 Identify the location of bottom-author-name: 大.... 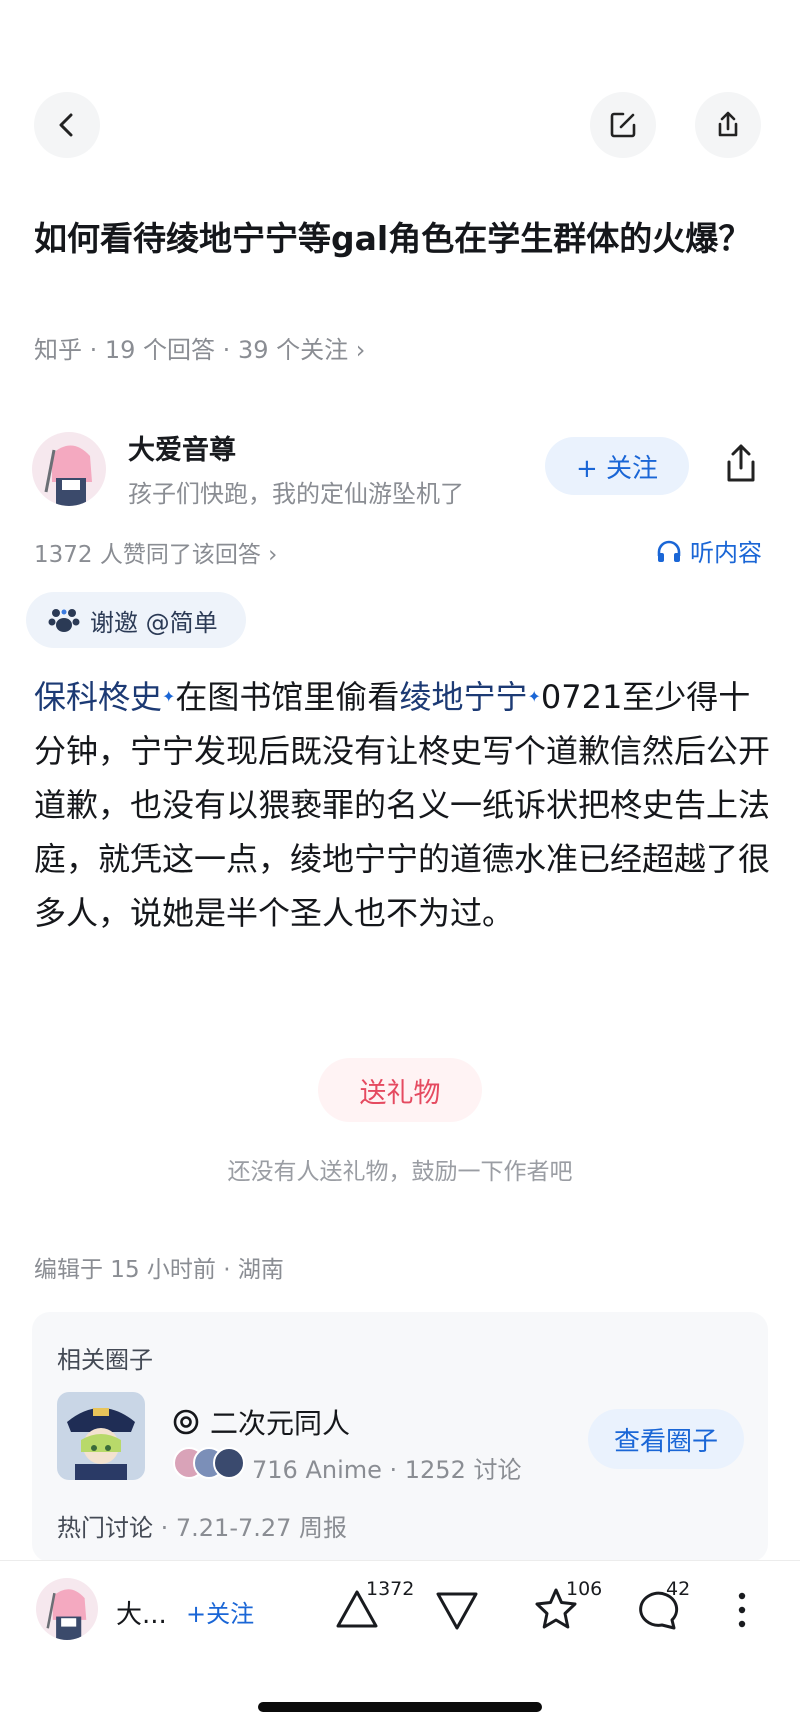
(141, 1612).